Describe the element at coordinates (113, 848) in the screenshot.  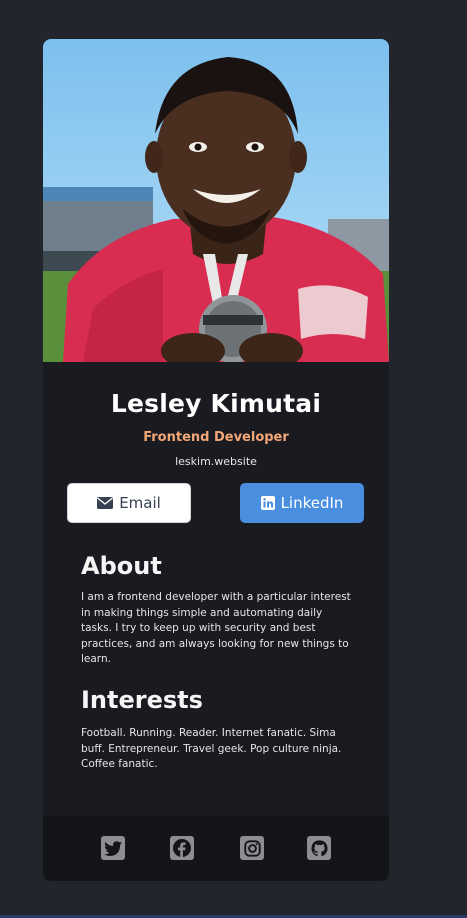
I see `twitter-icon` at that location.